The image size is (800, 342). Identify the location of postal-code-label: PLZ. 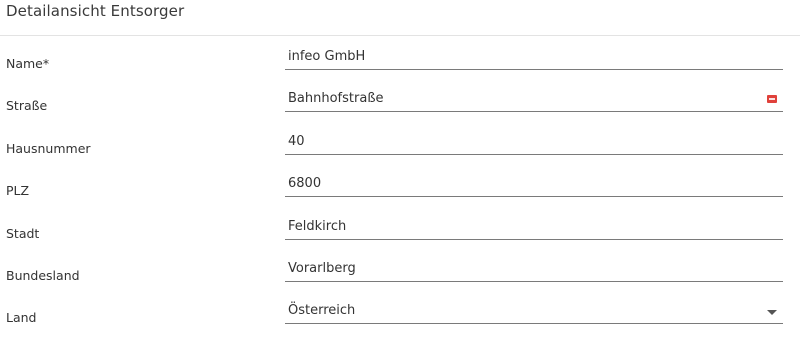
(18, 190).